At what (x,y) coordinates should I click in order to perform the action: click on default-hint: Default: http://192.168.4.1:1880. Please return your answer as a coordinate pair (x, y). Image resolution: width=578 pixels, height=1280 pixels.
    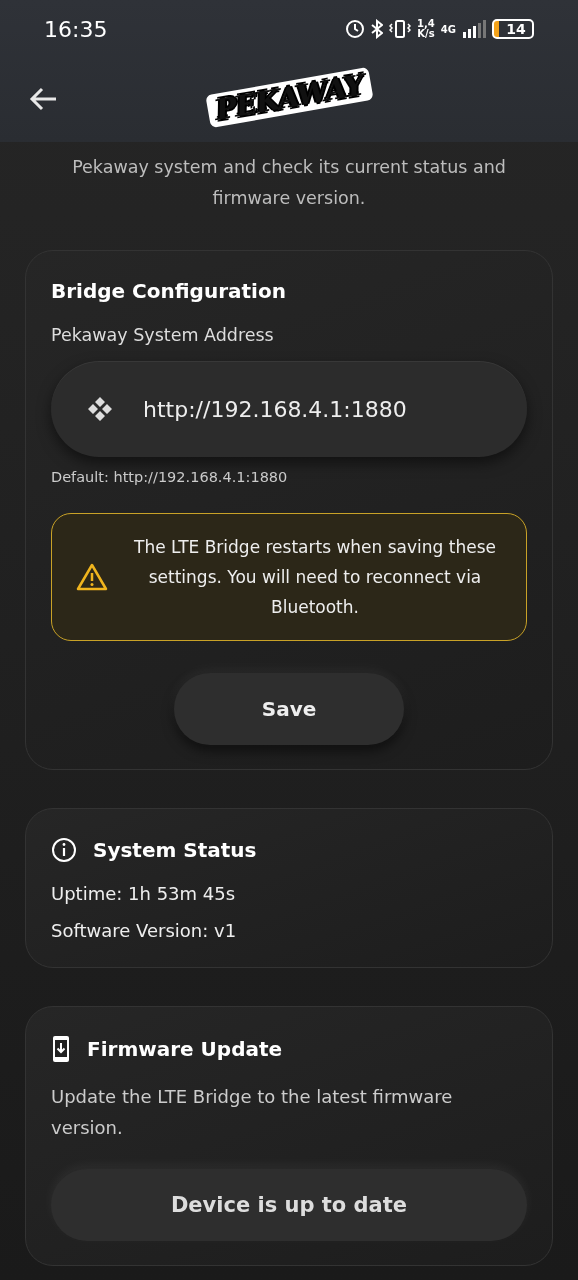
    Looking at the image, I should click on (170, 477).